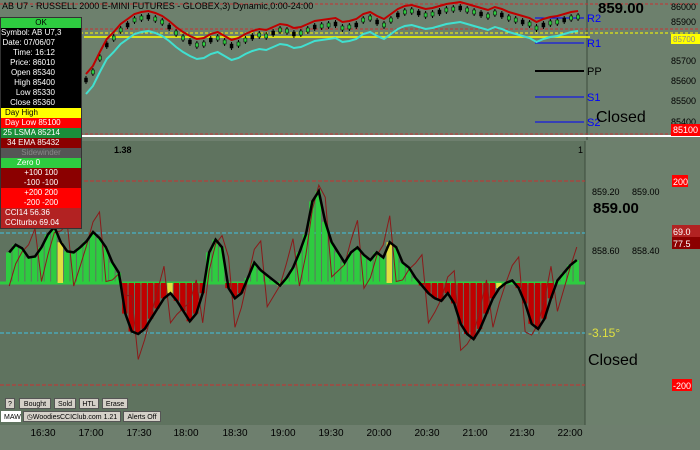 The height and width of the screenshot is (450, 700). Describe the element at coordinates (685, 130) in the screenshot. I see `day-low-badge-text: 85100` at that location.